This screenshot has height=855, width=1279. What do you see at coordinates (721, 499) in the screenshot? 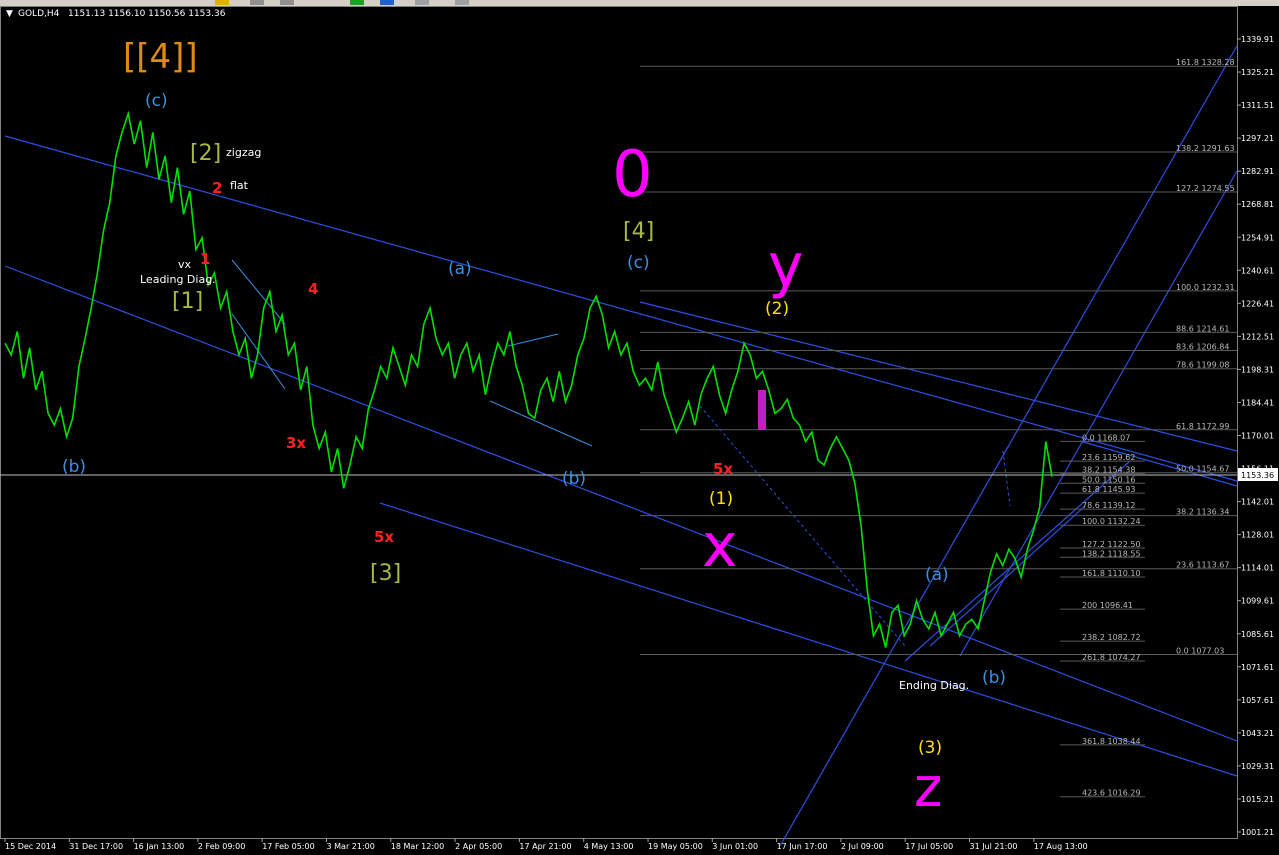
I see `wave-label: (1)` at bounding box center [721, 499].